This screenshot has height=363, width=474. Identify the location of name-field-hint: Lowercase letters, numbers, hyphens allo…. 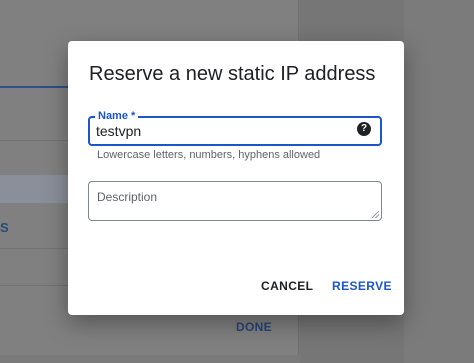
(209, 155).